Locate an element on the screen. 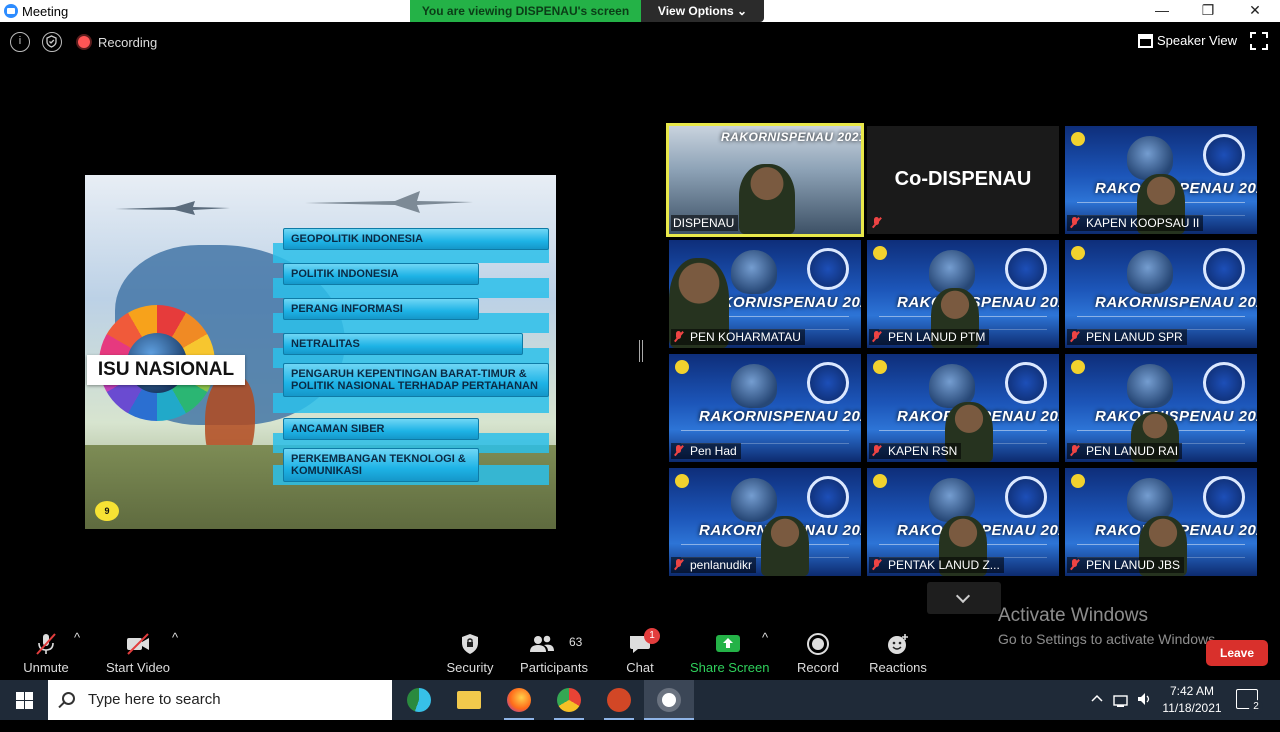  taskbar-file-explorer-app is located at coordinates (469, 700).